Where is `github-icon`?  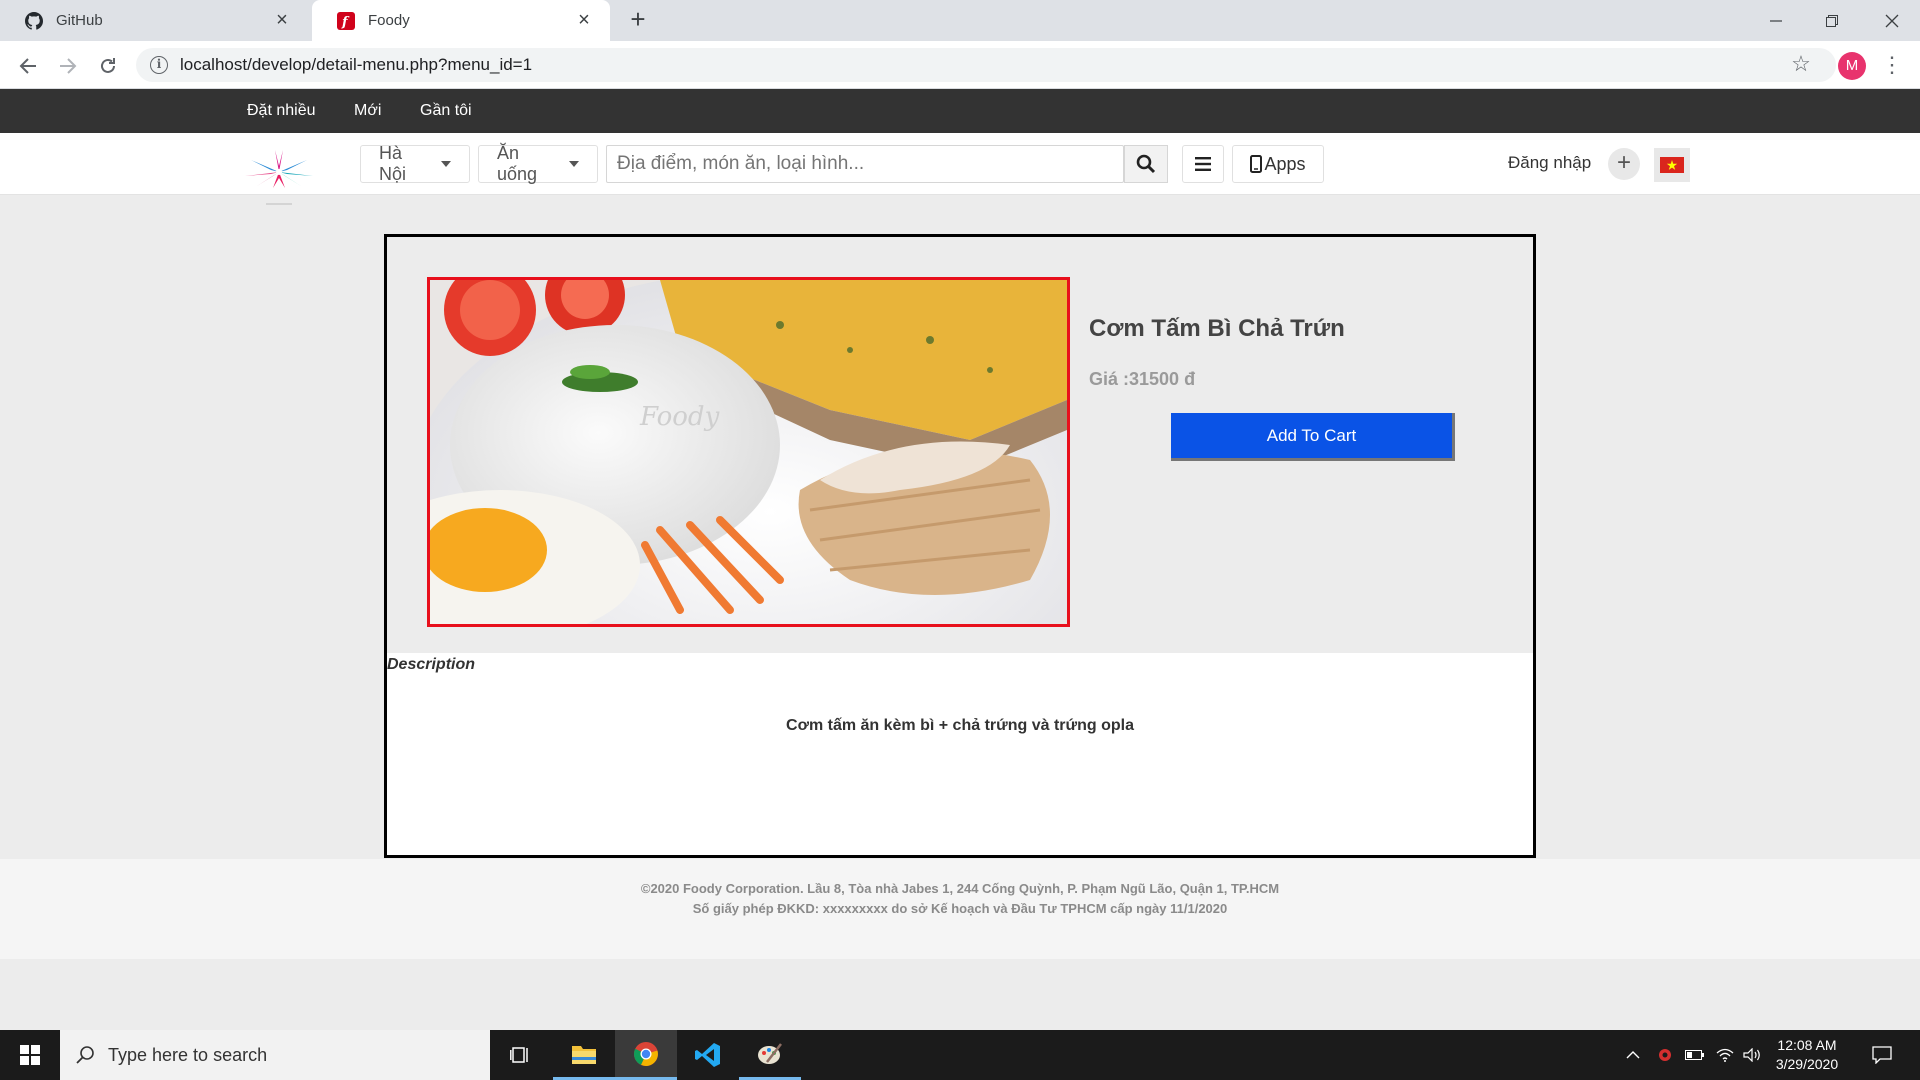
github-icon is located at coordinates (34, 21).